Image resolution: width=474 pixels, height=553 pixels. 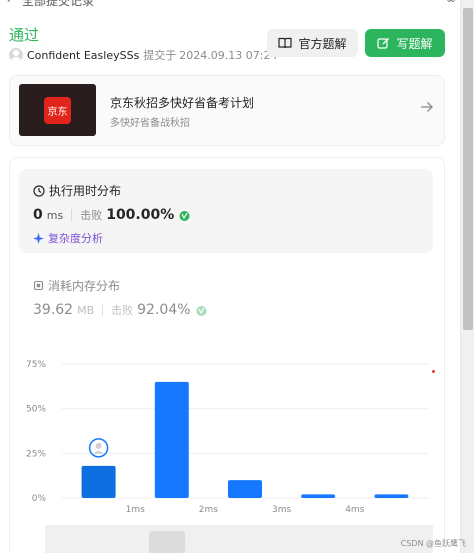 I want to click on slider-handle, so click(x=167, y=542).